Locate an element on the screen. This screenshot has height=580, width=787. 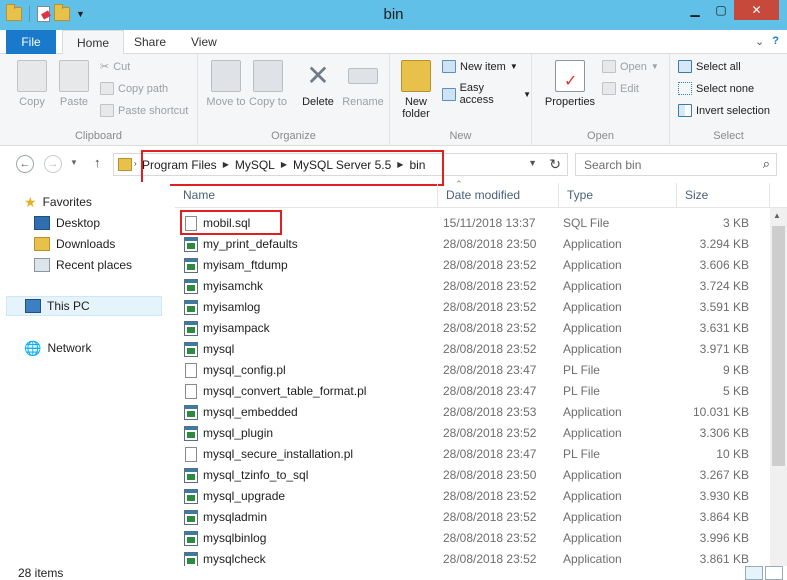
easy-access-button: Easy access ▼ is located at coordinates (486, 94).